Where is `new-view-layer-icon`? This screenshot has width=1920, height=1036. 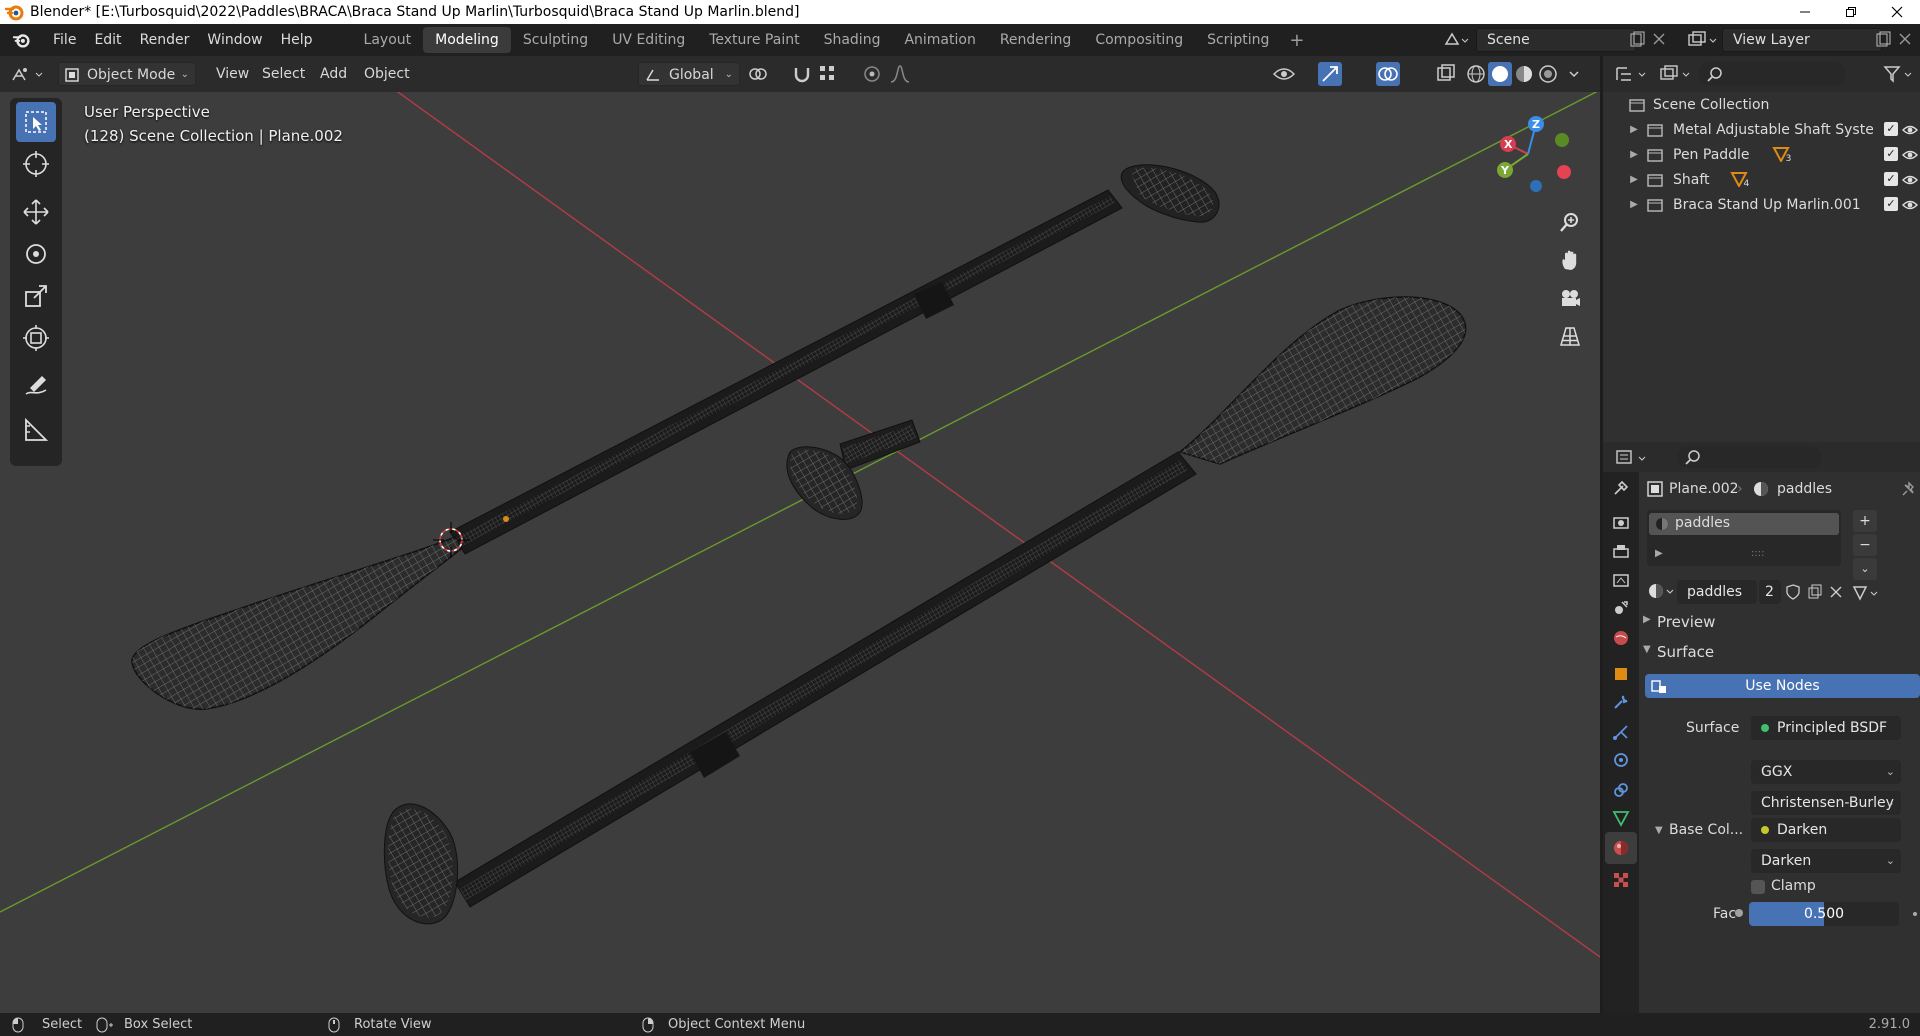 new-view-layer-icon is located at coordinates (1883, 40).